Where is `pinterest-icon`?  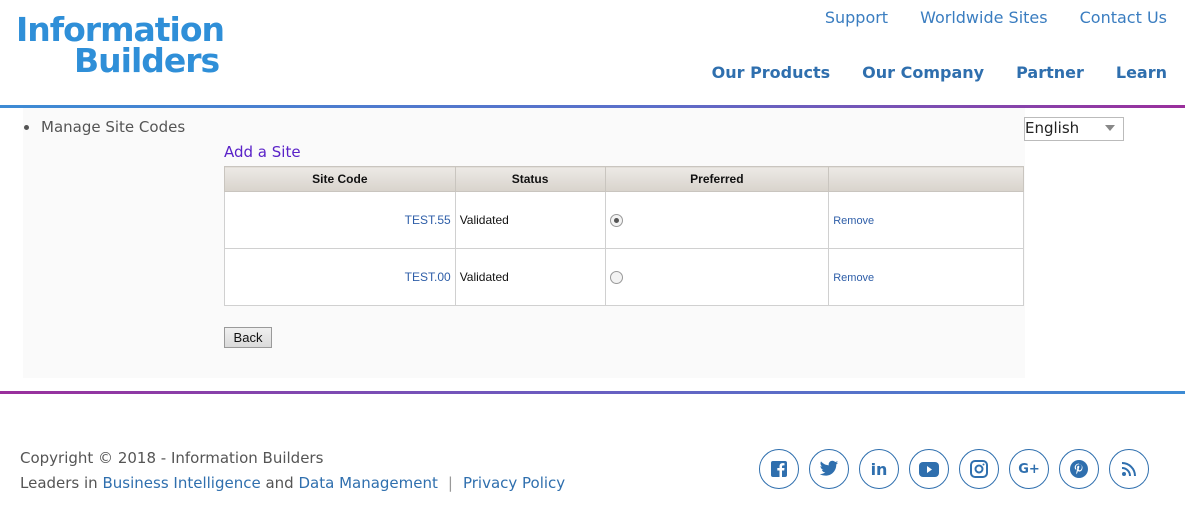 pinterest-icon is located at coordinates (1079, 469).